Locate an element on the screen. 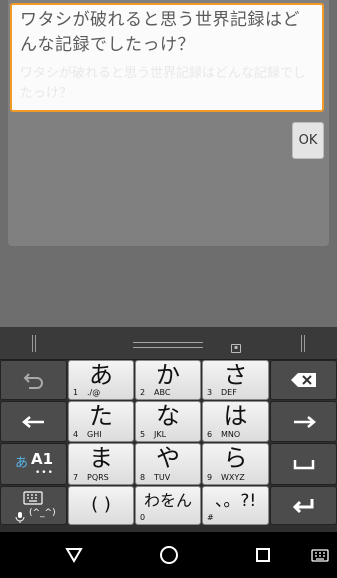  kana-letters: ABC is located at coordinates (162, 392).